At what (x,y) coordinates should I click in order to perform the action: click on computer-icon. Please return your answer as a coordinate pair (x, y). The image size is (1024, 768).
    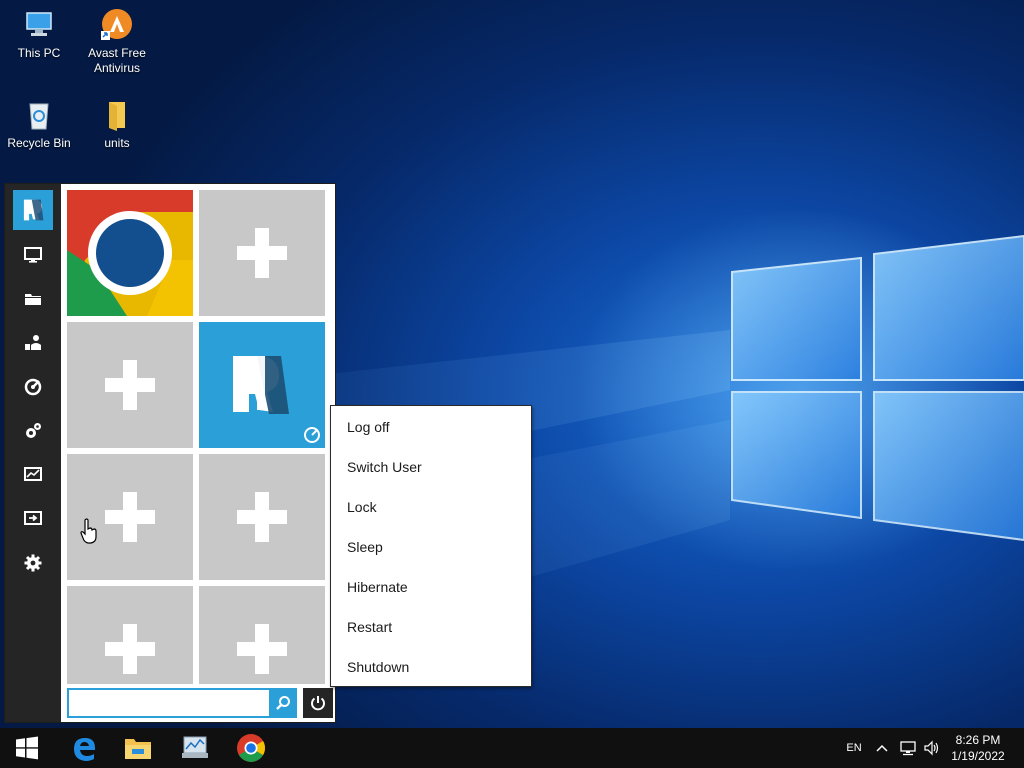
    Looking at the image, I should click on (33, 255).